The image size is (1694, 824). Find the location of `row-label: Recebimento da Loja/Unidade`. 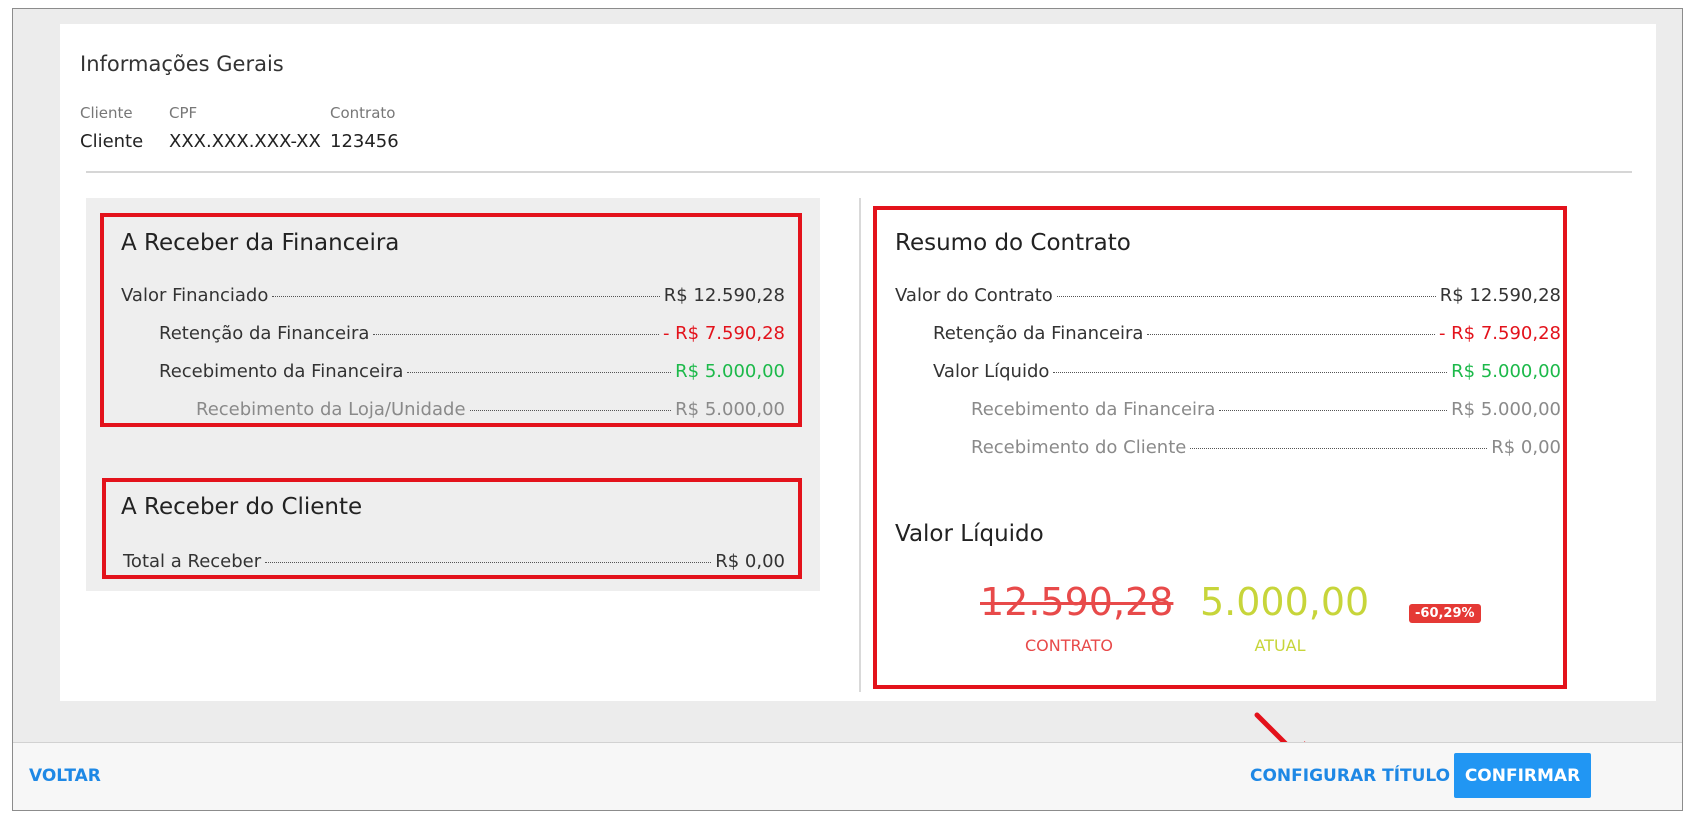

row-label: Recebimento da Loja/Unidade is located at coordinates (331, 409).